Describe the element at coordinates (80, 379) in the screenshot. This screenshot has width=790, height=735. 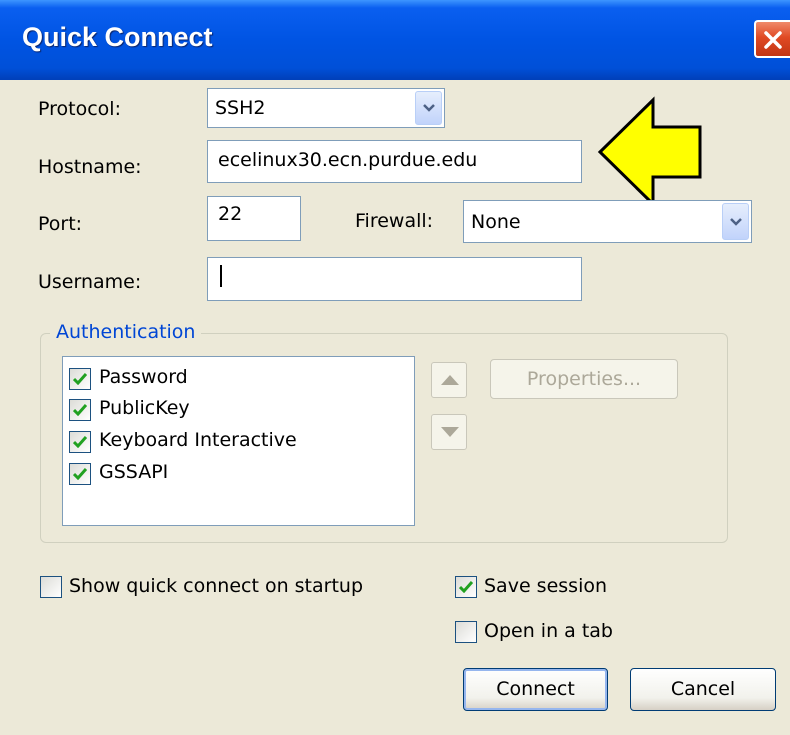
I see `password-checkbox` at that location.